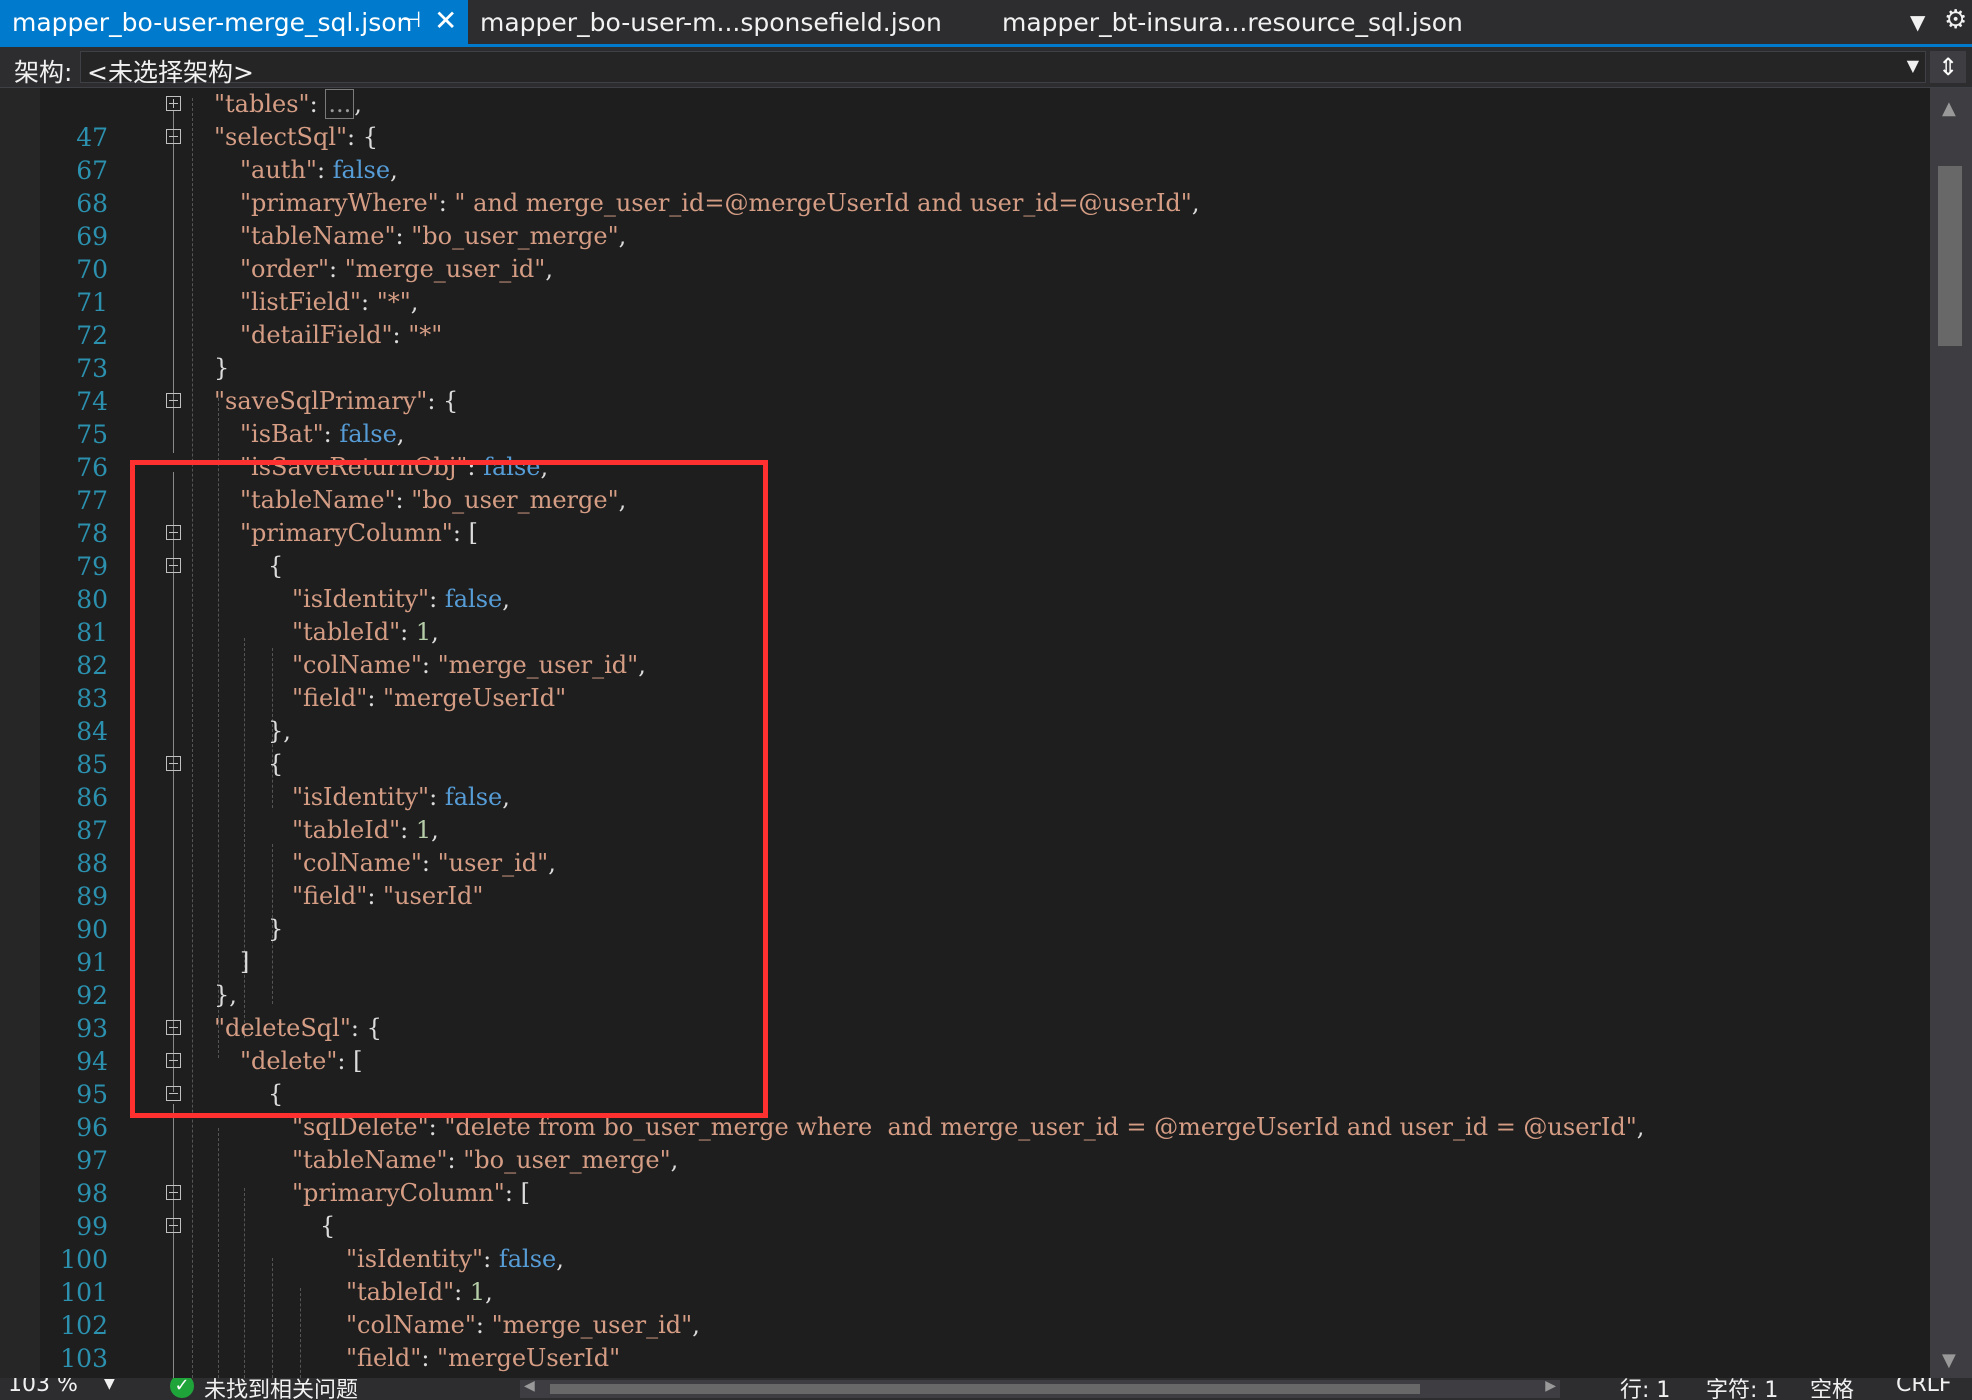 This screenshot has width=1972, height=1400. What do you see at coordinates (225, 995) in the screenshot?
I see `json-punct: },` at bounding box center [225, 995].